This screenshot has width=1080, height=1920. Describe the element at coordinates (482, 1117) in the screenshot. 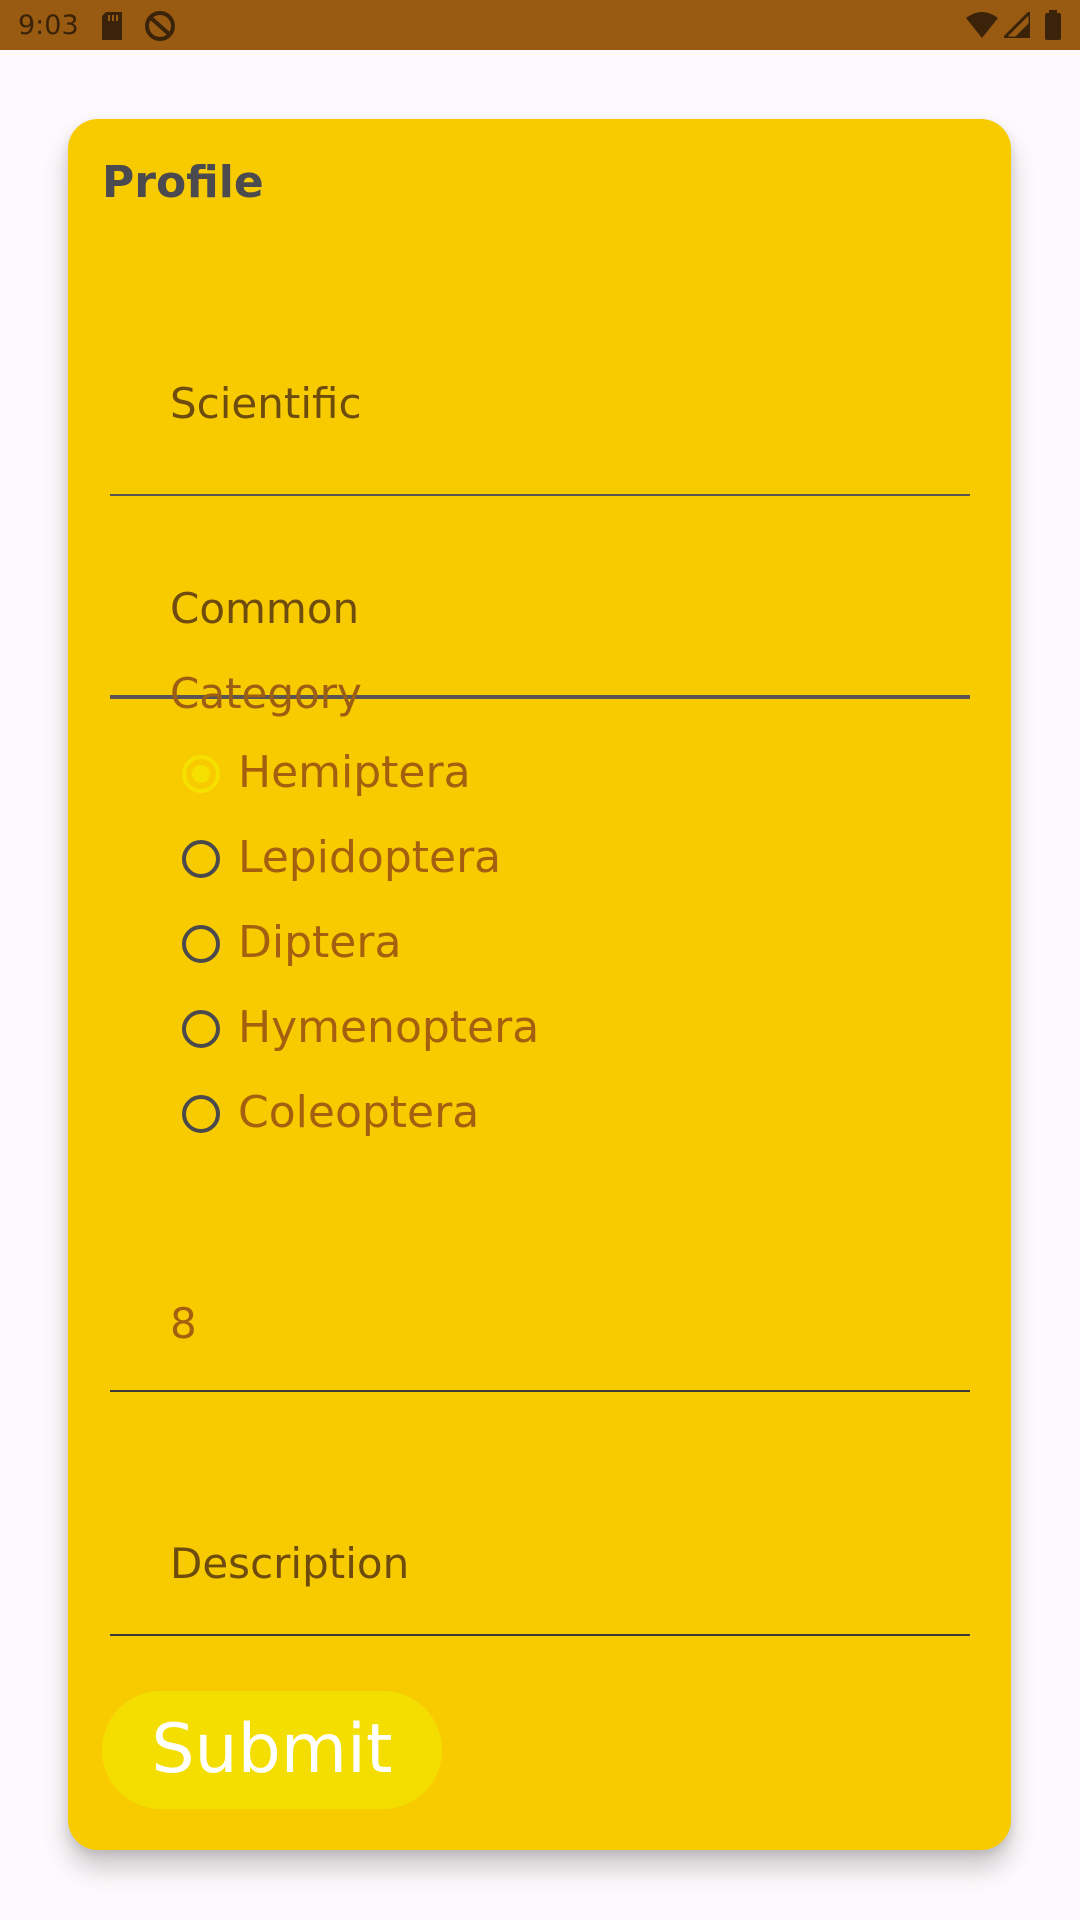

I see `radio-coleoptera: Coleoptera` at that location.